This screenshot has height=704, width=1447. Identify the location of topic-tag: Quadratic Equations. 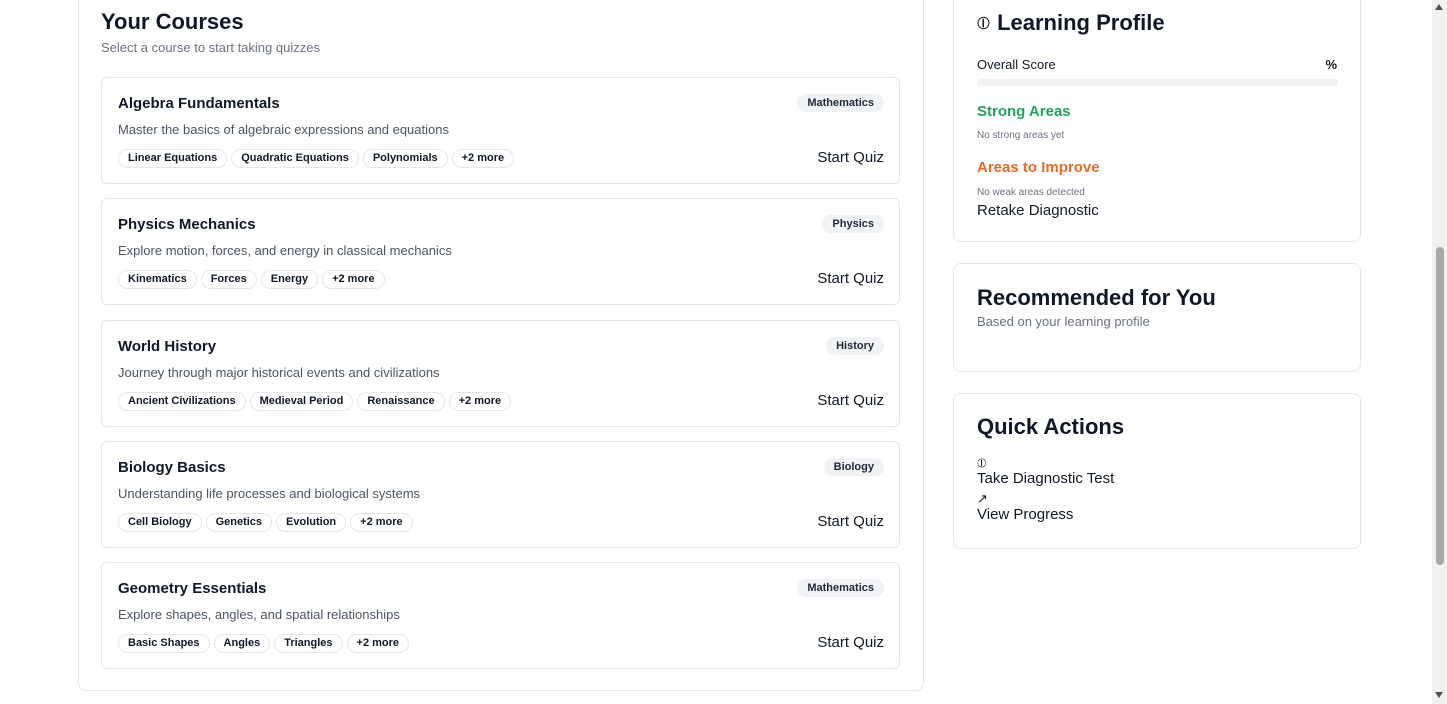
(295, 158).